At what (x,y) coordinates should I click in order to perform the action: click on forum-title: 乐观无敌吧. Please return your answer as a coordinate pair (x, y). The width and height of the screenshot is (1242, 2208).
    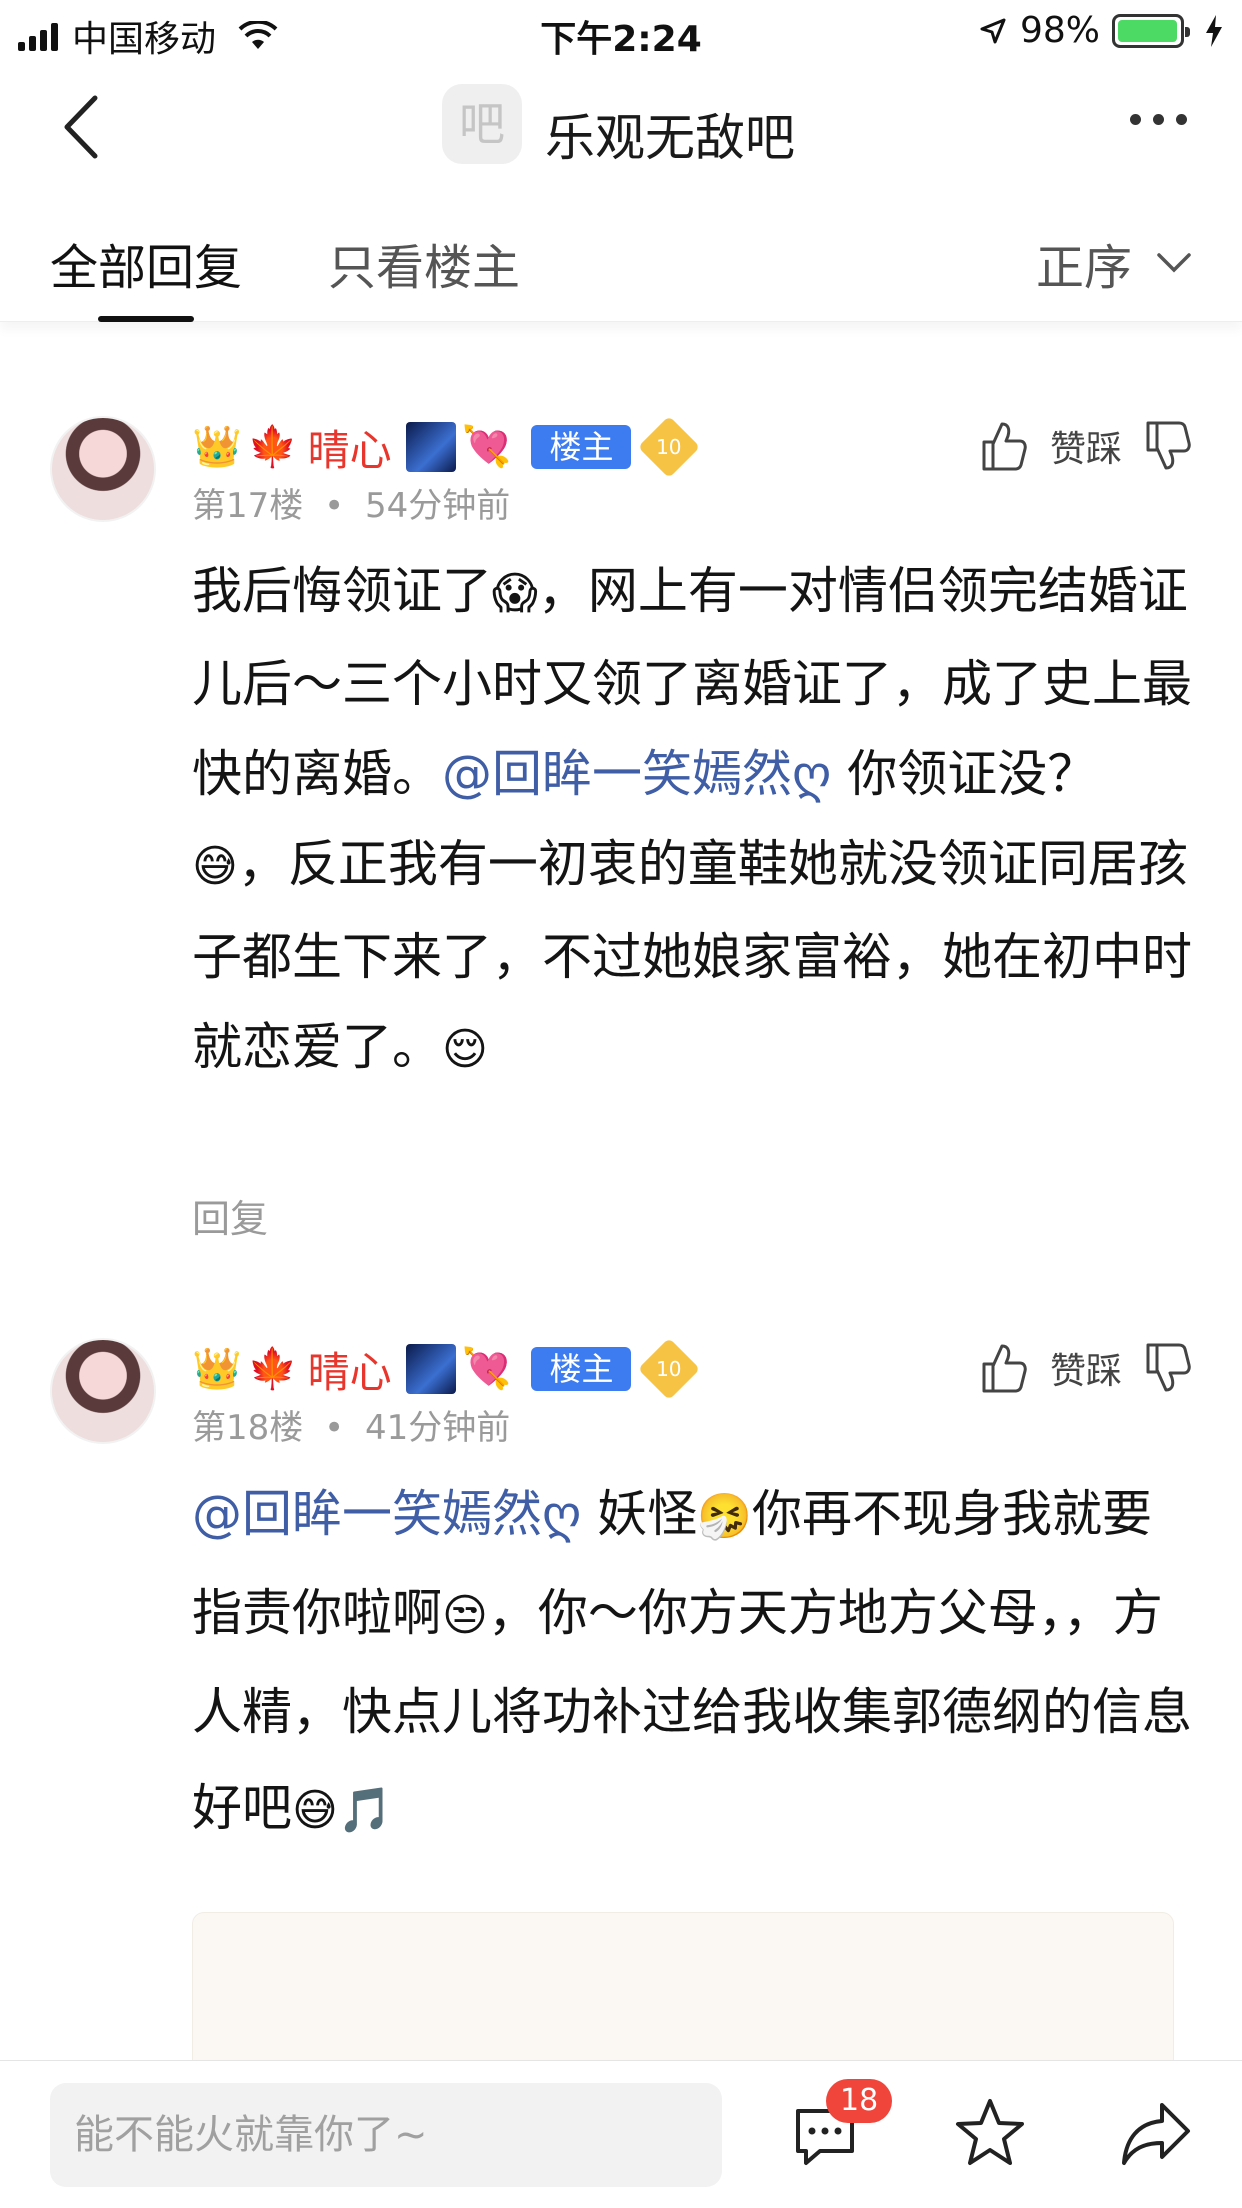
    Looking at the image, I should click on (670, 134).